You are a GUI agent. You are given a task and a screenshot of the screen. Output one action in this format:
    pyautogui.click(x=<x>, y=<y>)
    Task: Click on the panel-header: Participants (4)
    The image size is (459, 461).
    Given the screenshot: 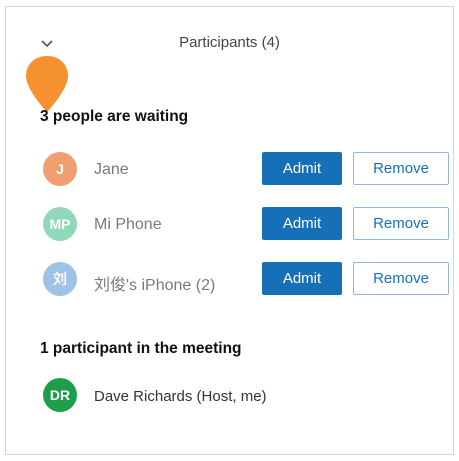 What is the action you would take?
    pyautogui.click(x=229, y=42)
    